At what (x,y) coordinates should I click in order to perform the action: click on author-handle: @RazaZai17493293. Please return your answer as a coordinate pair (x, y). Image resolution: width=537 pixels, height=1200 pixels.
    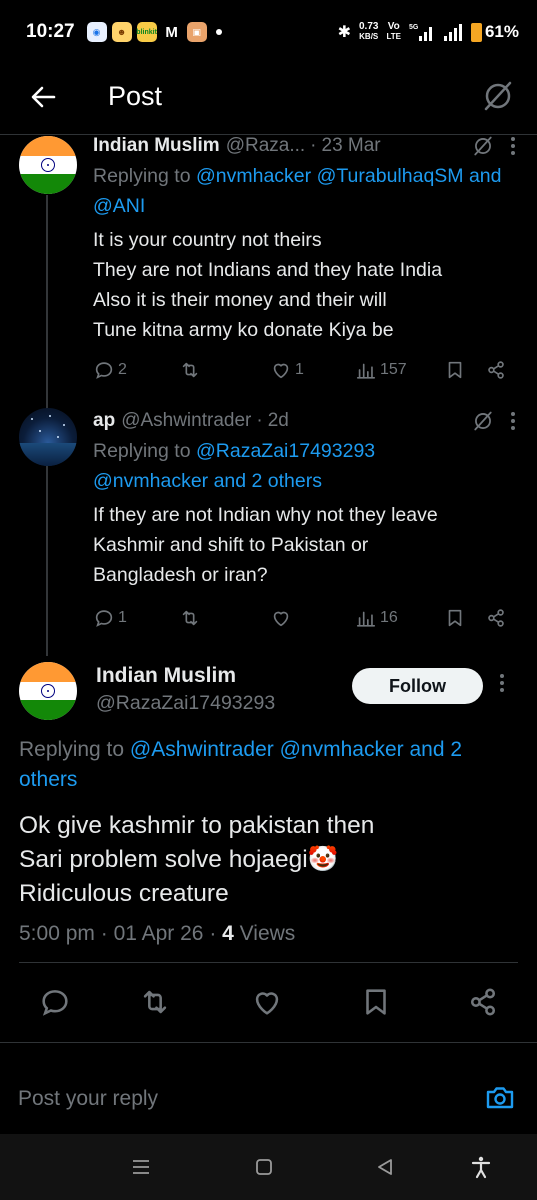
    Looking at the image, I should click on (185, 703).